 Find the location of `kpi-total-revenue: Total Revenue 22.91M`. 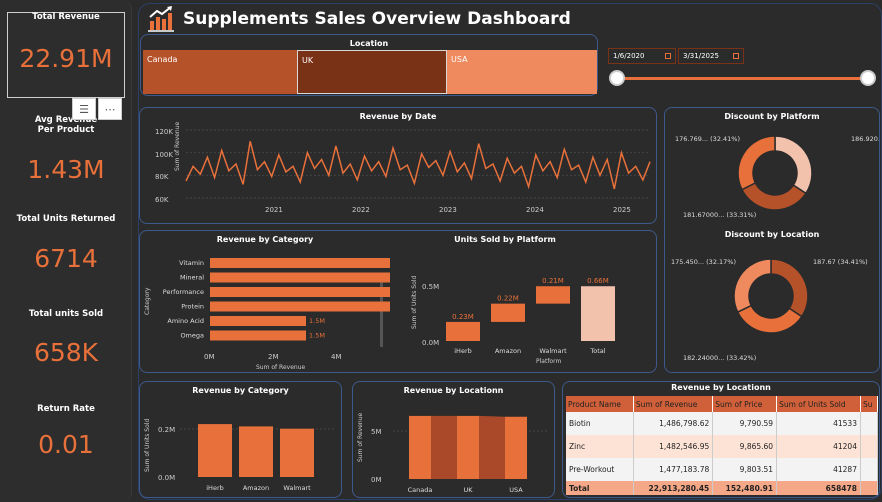

kpi-total-revenue: Total Revenue 22.91M is located at coordinates (66, 42).